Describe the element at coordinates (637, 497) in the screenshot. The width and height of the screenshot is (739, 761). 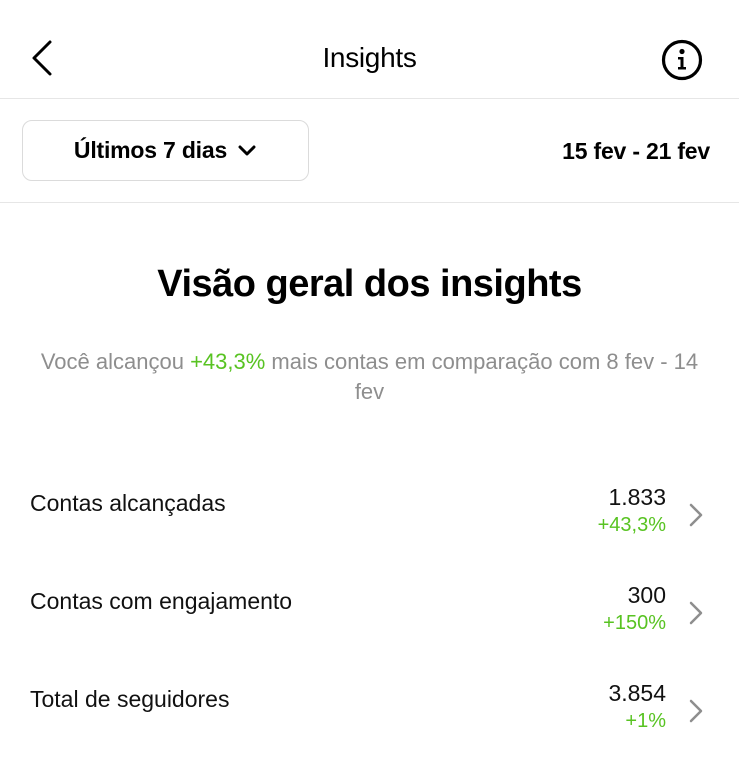
I see `metric-value: 1.833` at that location.